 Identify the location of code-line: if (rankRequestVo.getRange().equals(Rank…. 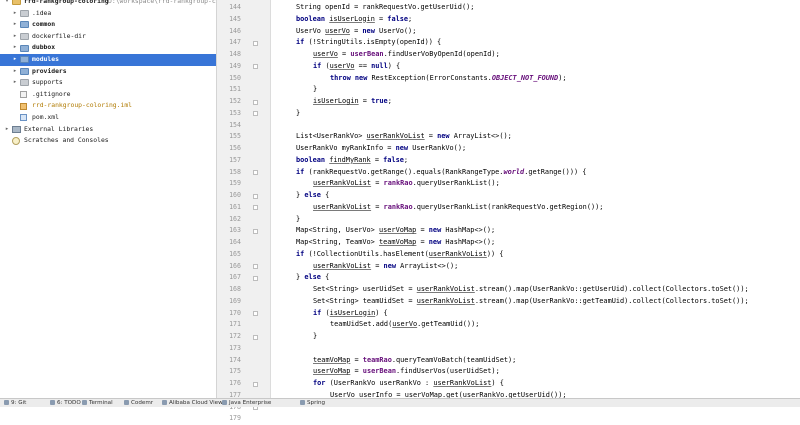
(441, 173).